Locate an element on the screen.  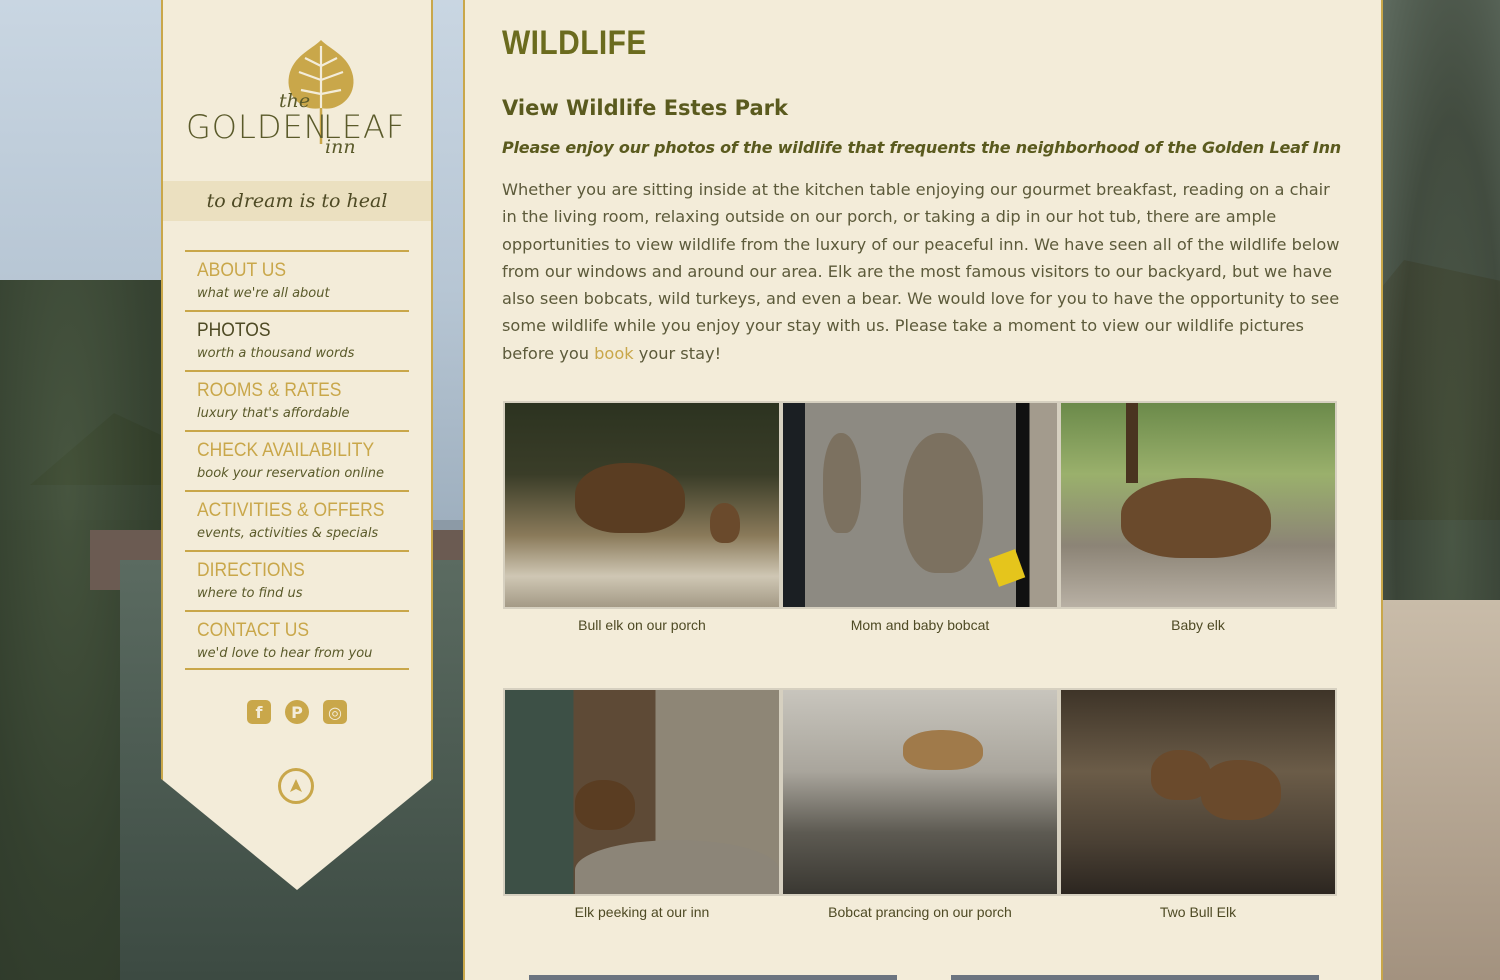
elk-leg is located at coordinates (1132, 443).